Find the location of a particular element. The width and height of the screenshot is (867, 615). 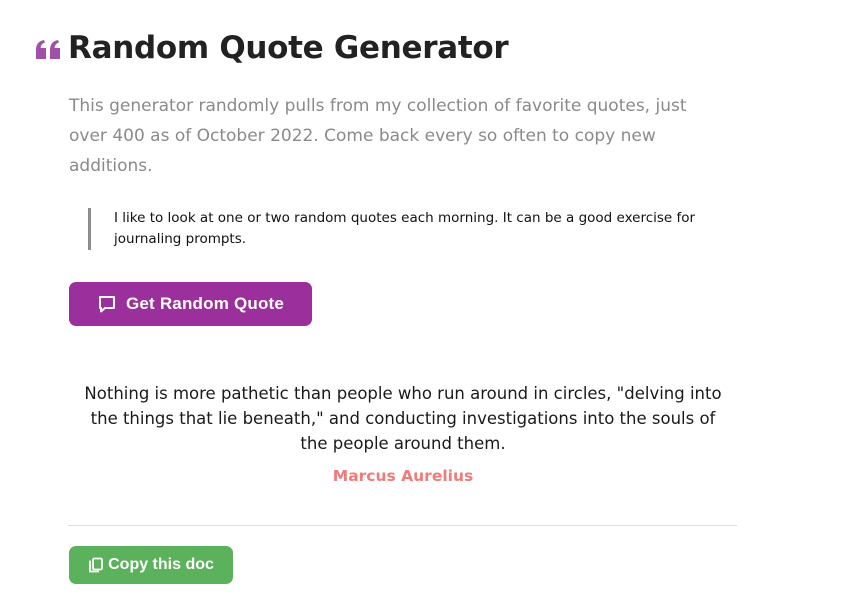

get-random-quote-button: Get Random Quote is located at coordinates (190, 304).